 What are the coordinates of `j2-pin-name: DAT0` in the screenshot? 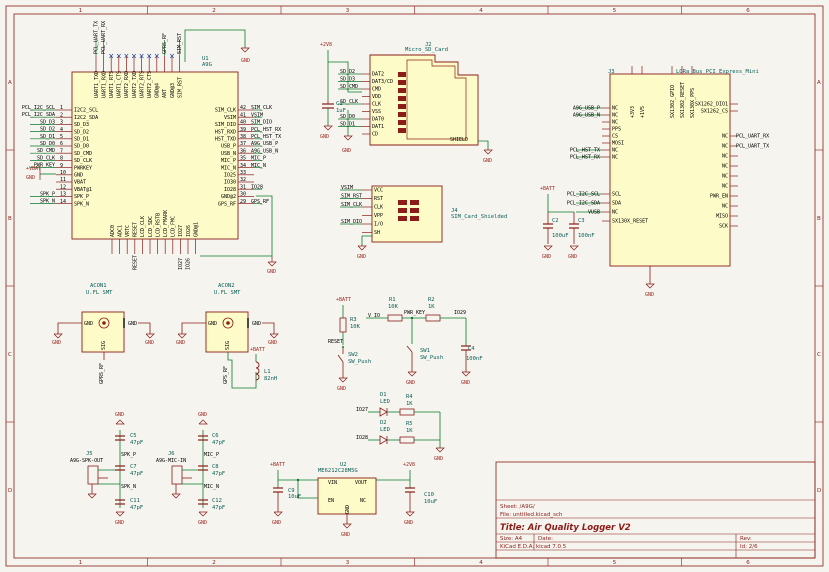 It's located at (378, 120).